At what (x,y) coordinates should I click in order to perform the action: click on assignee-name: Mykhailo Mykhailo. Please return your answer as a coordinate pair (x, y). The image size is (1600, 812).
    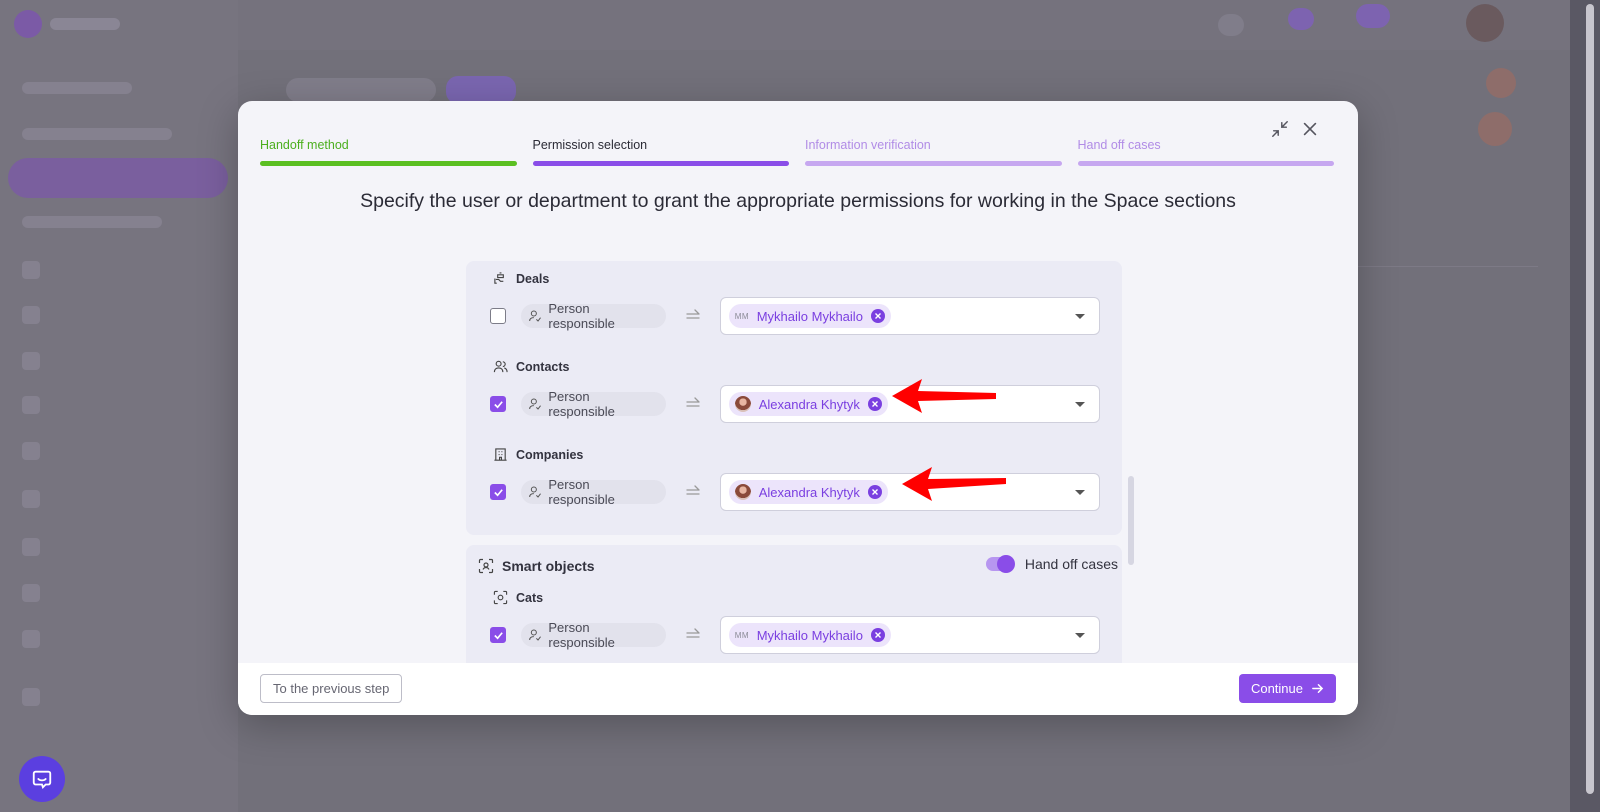
    Looking at the image, I should click on (809, 316).